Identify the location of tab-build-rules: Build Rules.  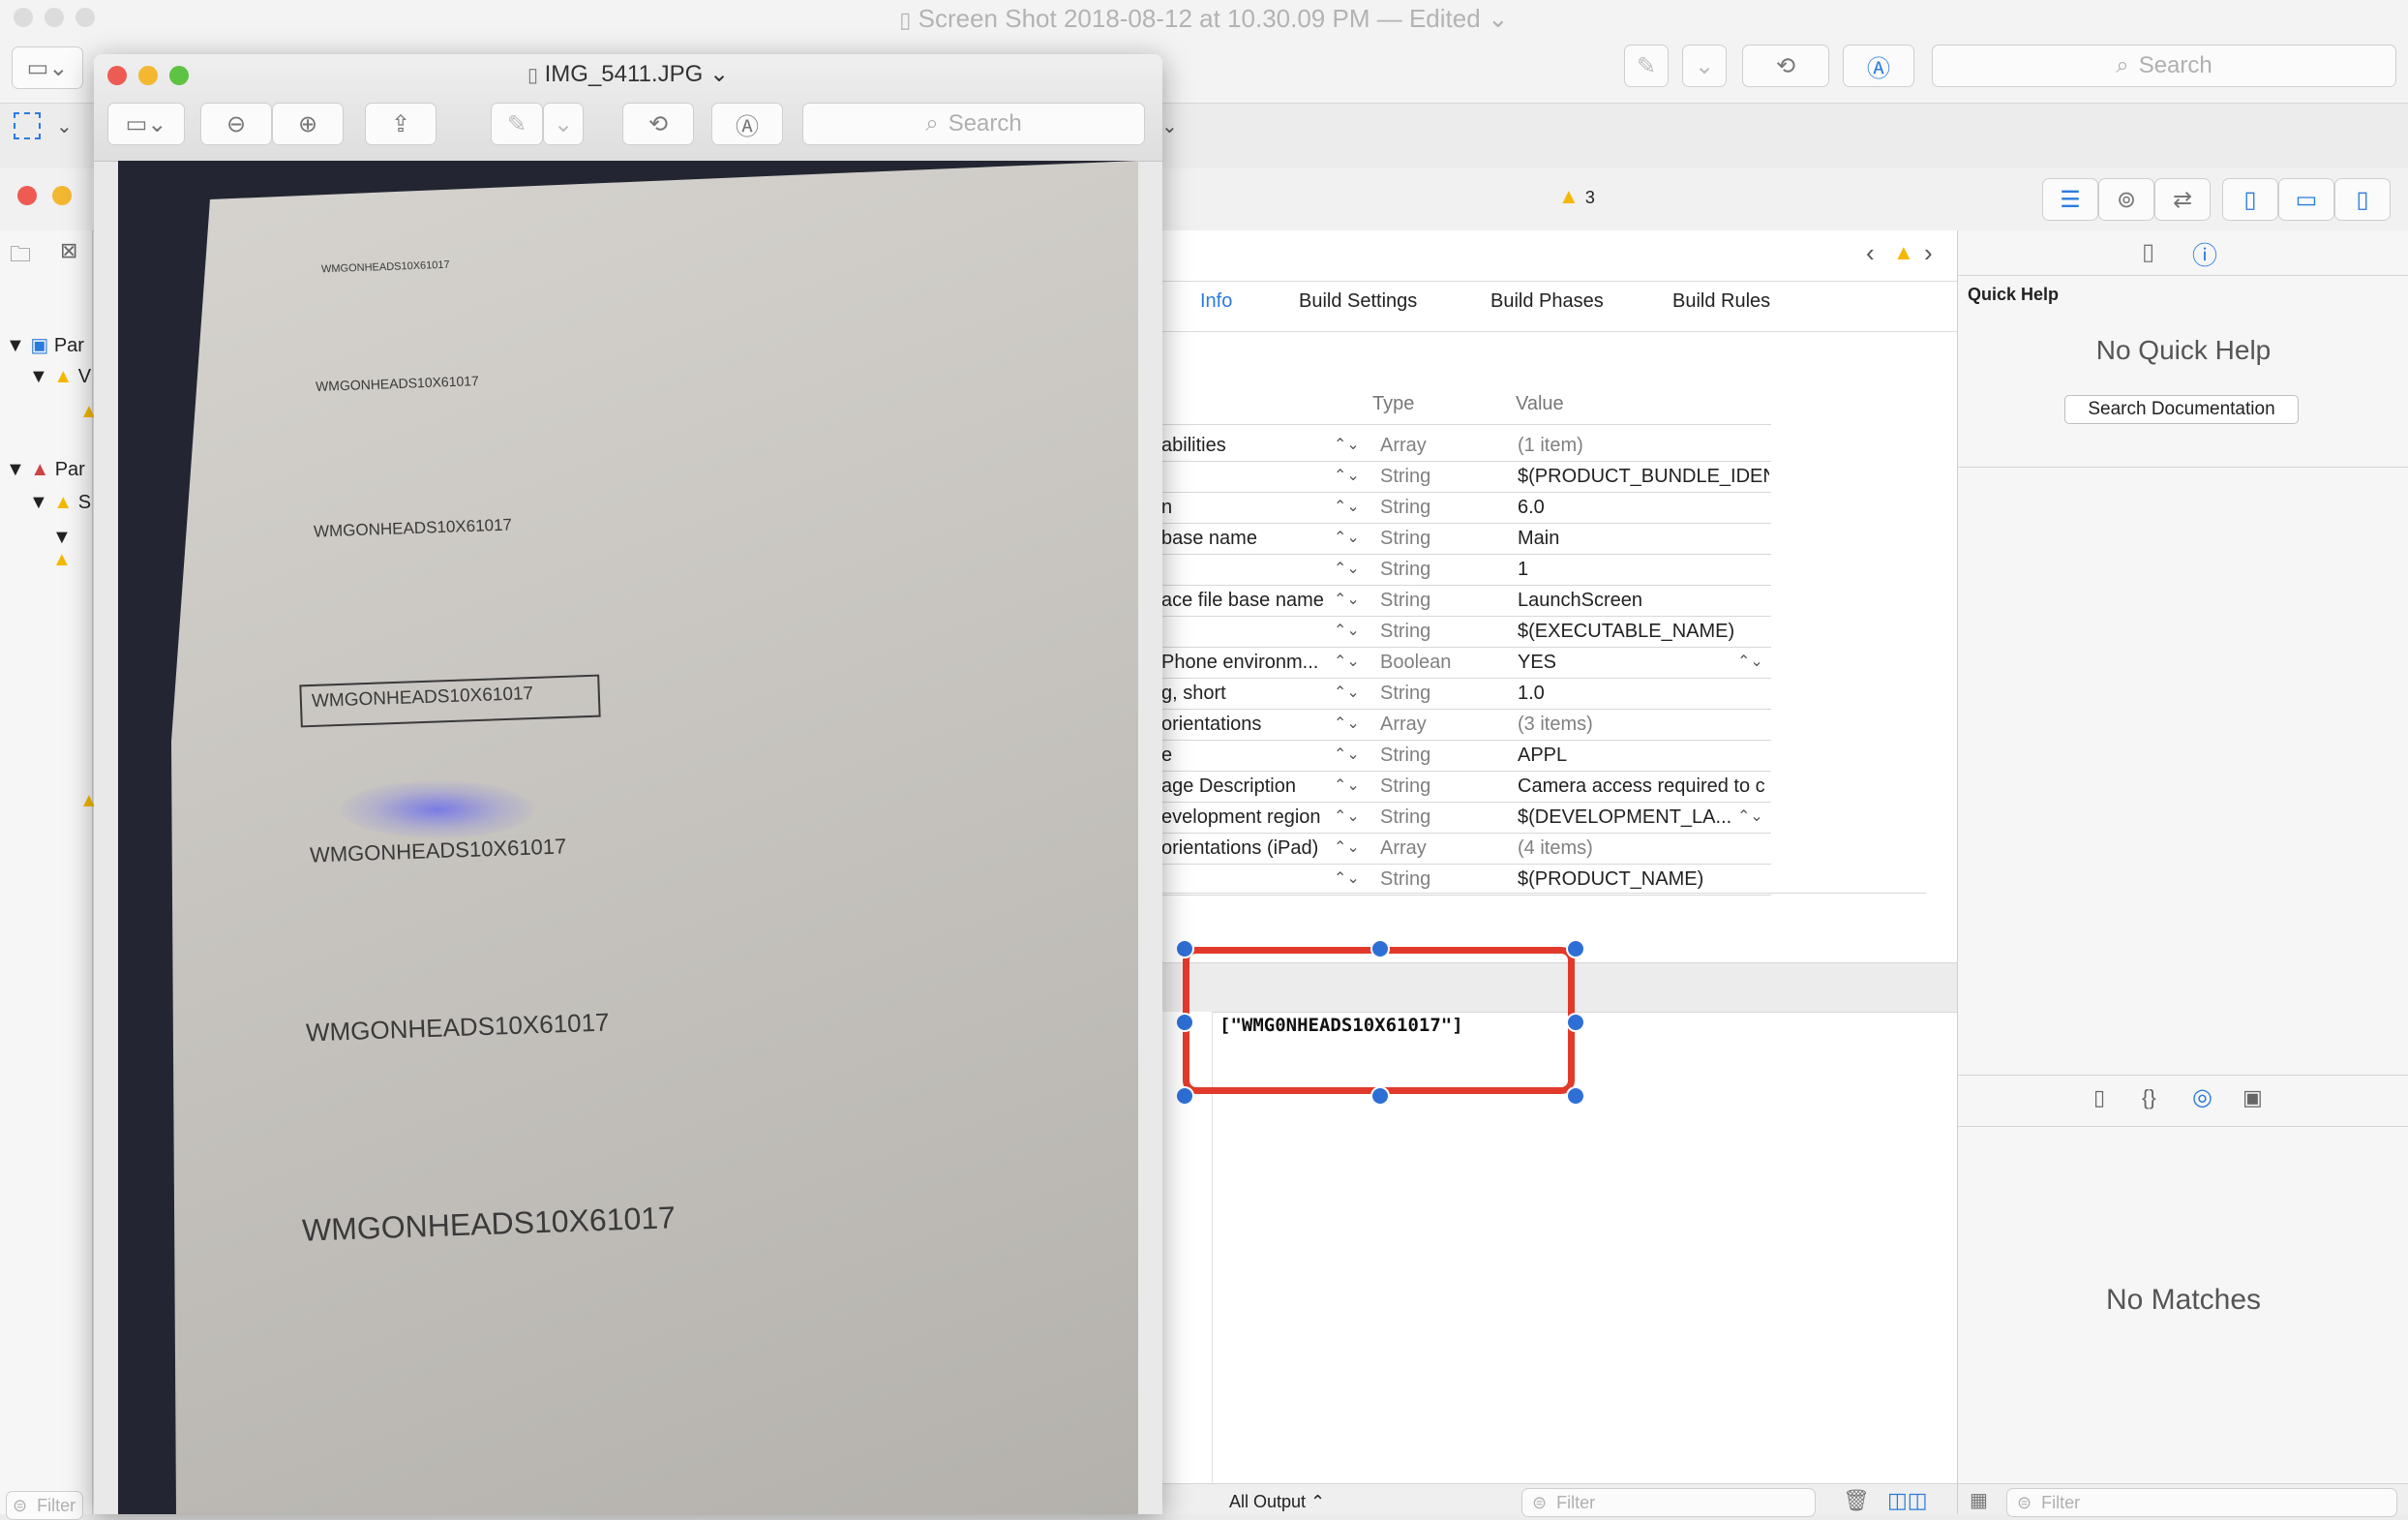
(1721, 301).